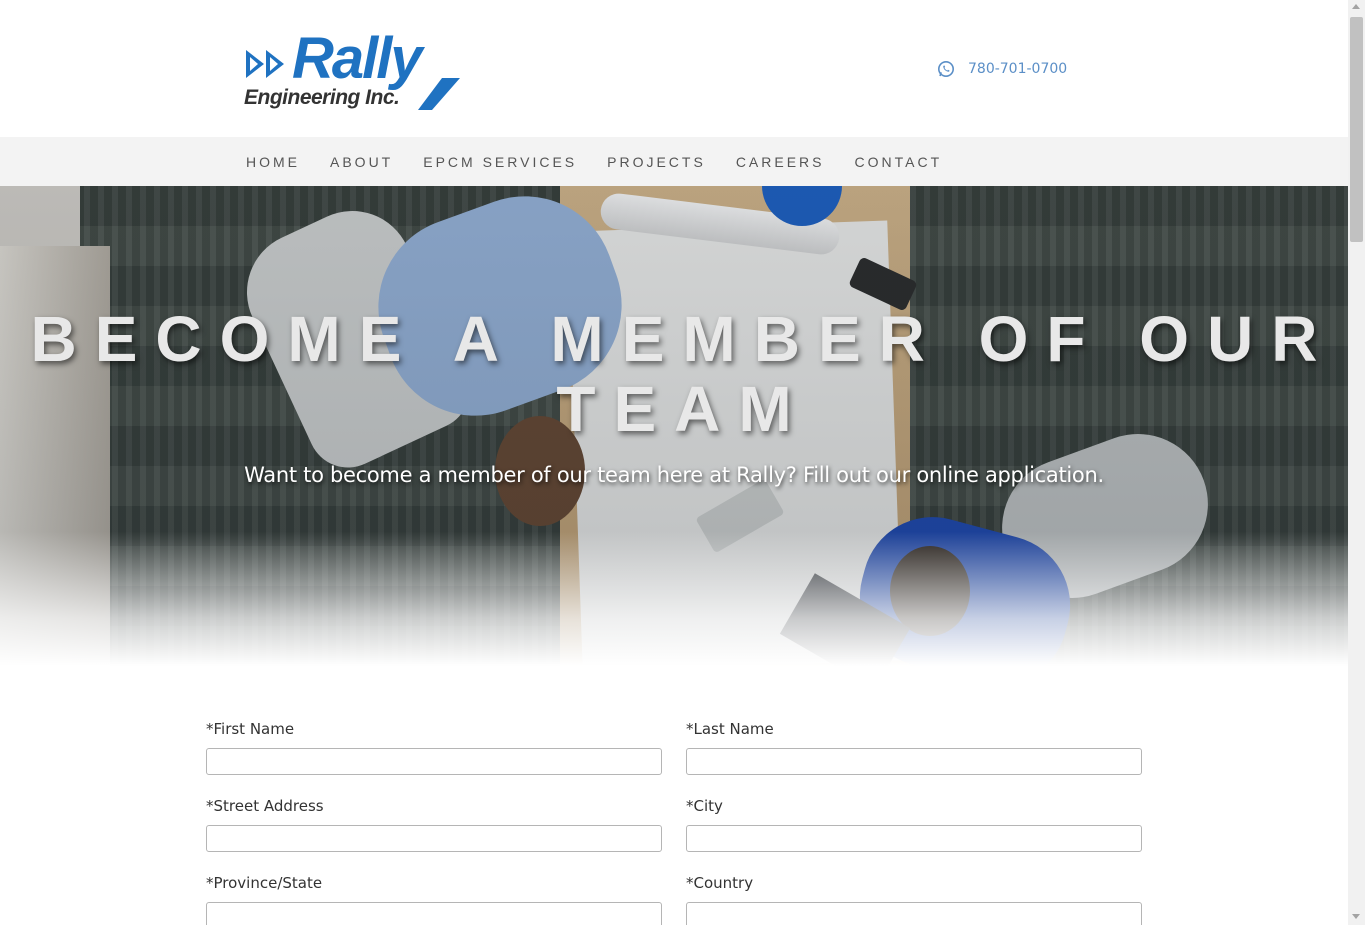 The height and width of the screenshot is (925, 1365). What do you see at coordinates (914, 823) in the screenshot?
I see `city-group: *City` at bounding box center [914, 823].